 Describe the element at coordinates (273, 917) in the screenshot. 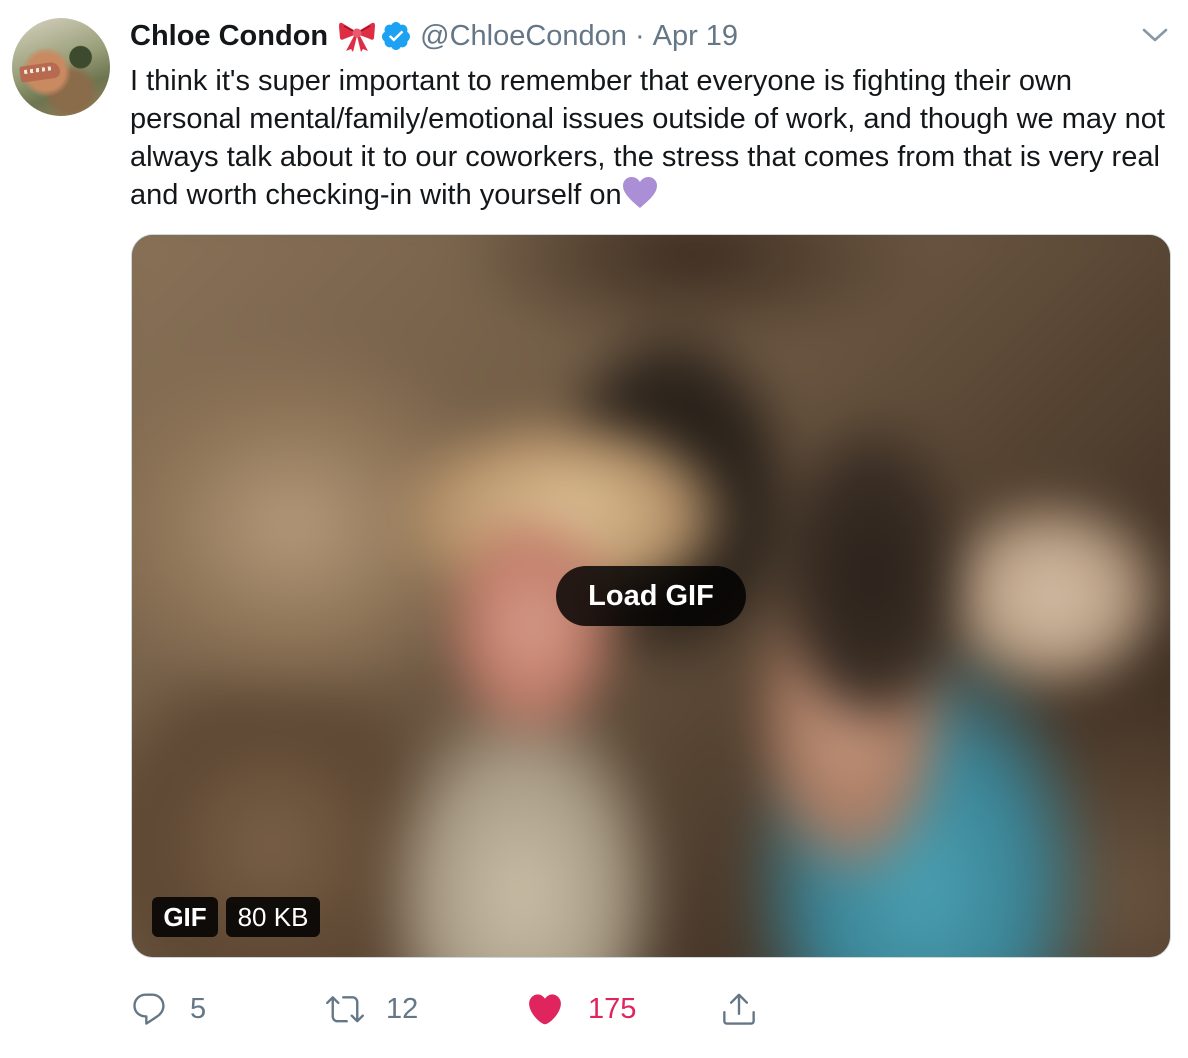

I see `gif-size-badge: 80 KB` at that location.